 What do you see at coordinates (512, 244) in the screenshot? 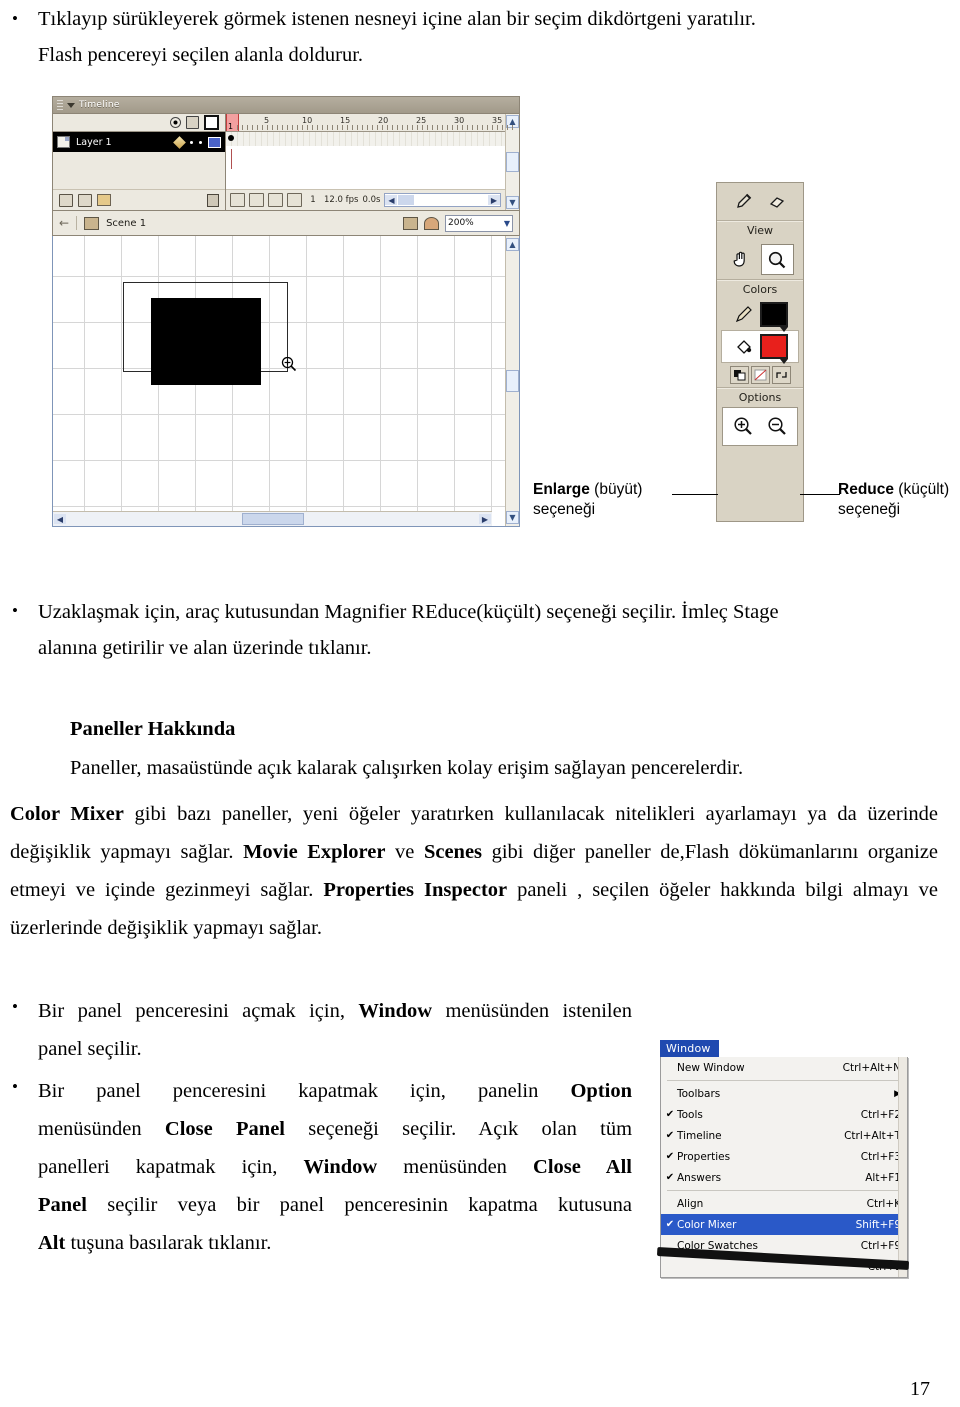
I see `stage-scroll-up-icon: ▲` at bounding box center [512, 244].